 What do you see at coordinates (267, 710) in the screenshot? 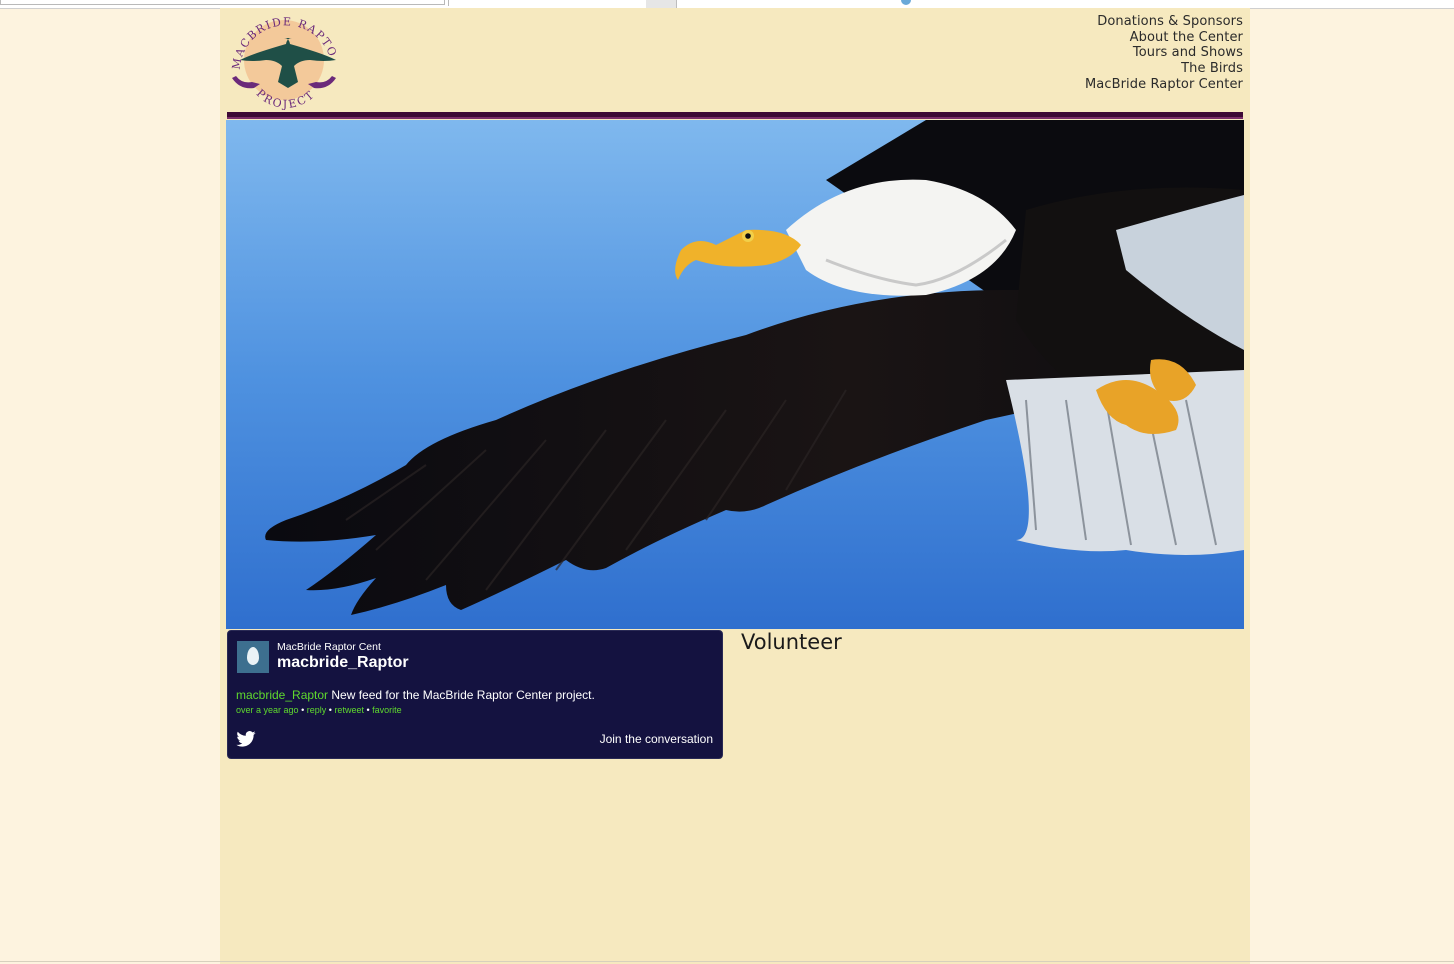
I see `tweet-time-link: over a year ago` at bounding box center [267, 710].